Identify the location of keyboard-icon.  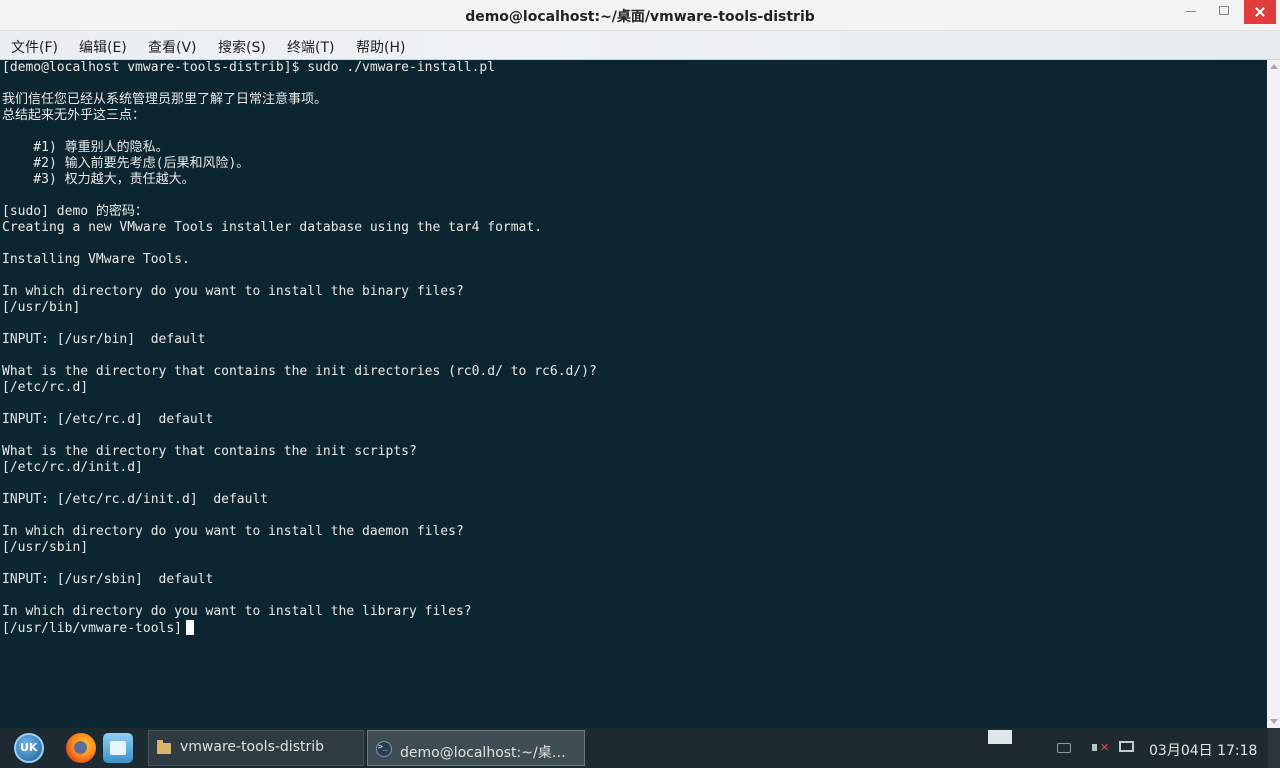
(1064, 748).